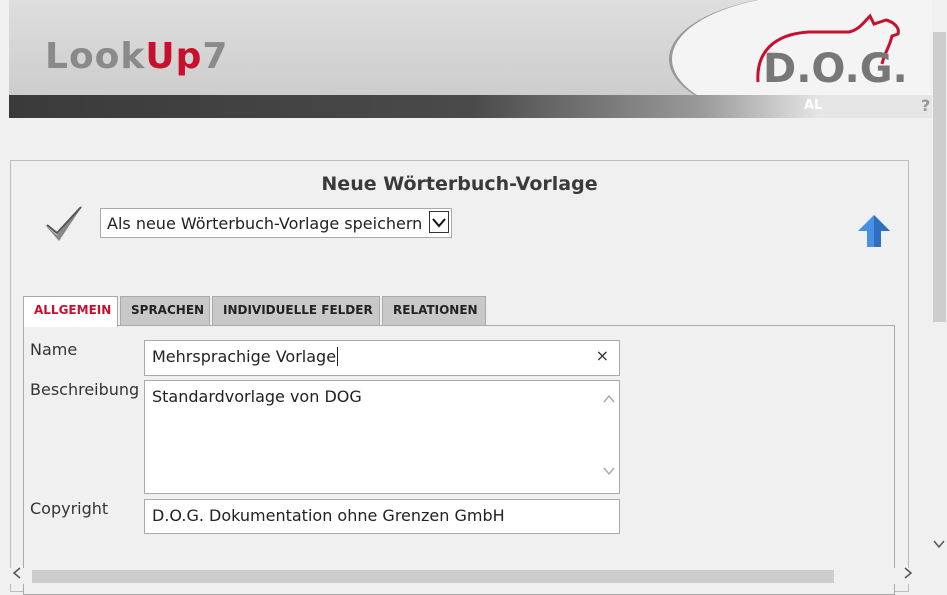  Describe the element at coordinates (382, 437) in the screenshot. I see `description-textarea: Standardvorlage von DOG` at that location.